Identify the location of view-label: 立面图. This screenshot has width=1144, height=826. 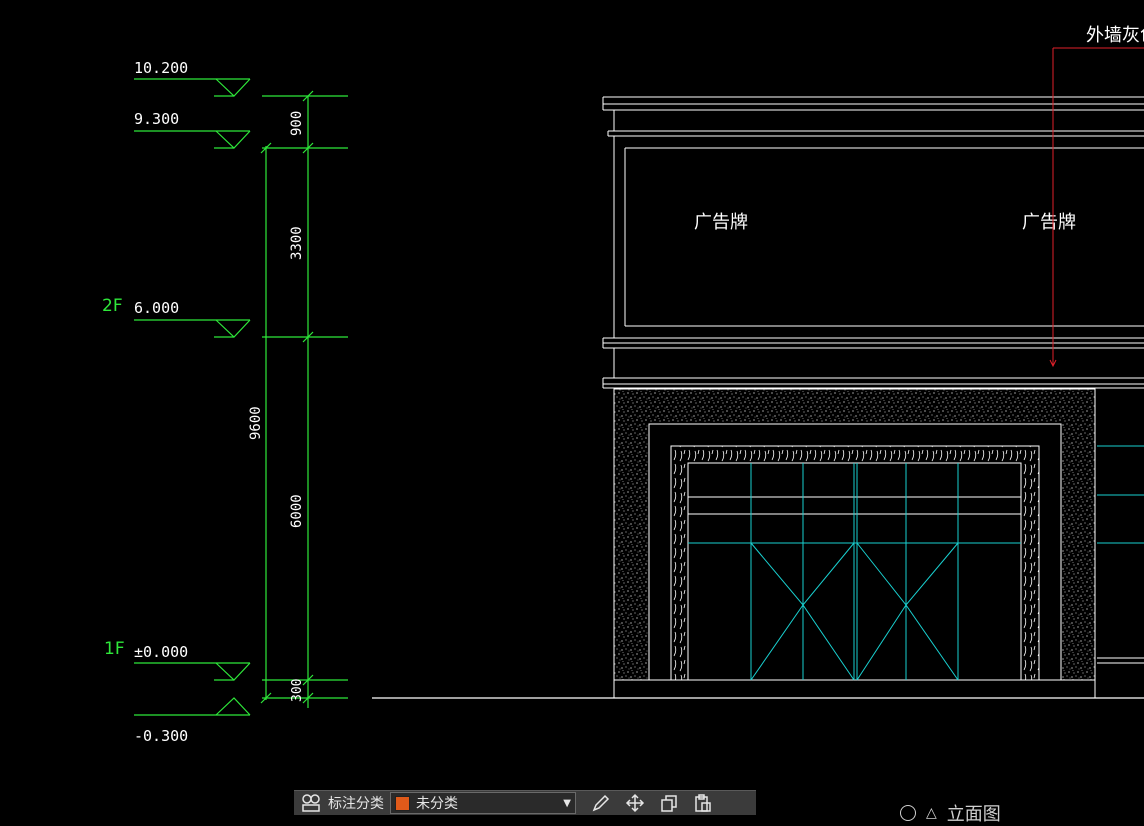
(973, 814).